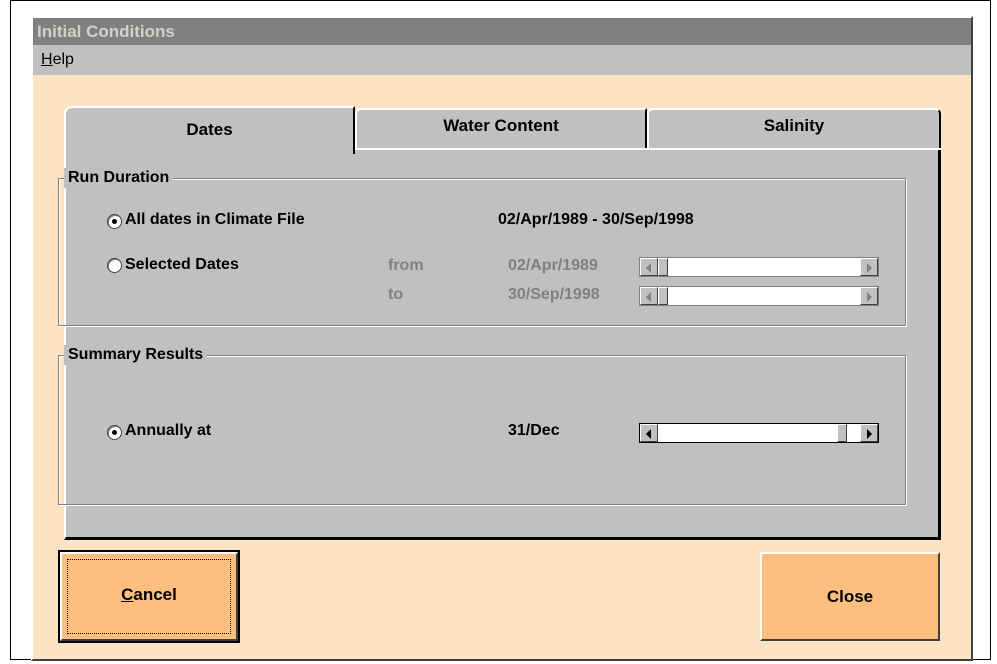 This screenshot has width=997, height=664. I want to click on to-label: to, so click(396, 294).